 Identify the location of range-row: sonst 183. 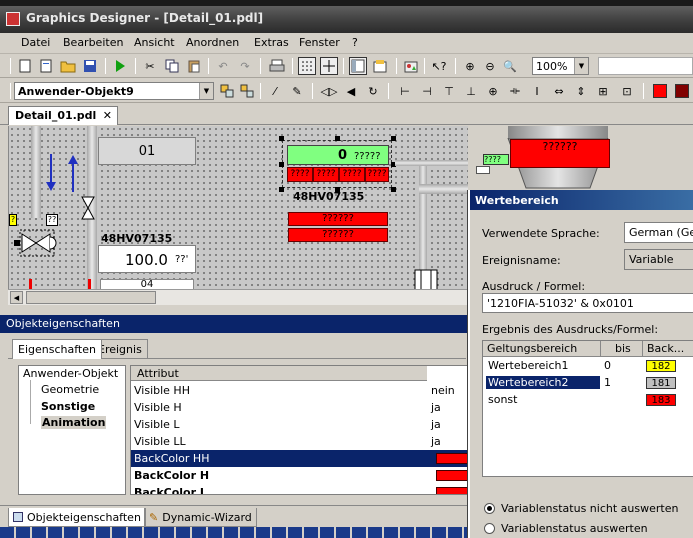
(588, 400).